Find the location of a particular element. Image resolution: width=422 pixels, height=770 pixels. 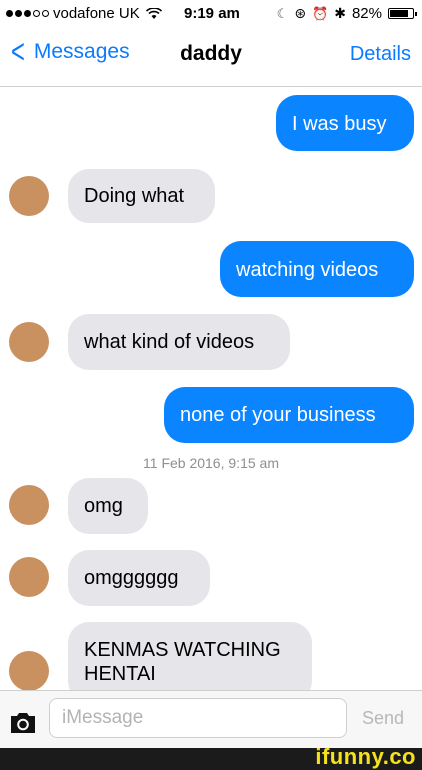

battery-percent: 82% is located at coordinates (366, 13).